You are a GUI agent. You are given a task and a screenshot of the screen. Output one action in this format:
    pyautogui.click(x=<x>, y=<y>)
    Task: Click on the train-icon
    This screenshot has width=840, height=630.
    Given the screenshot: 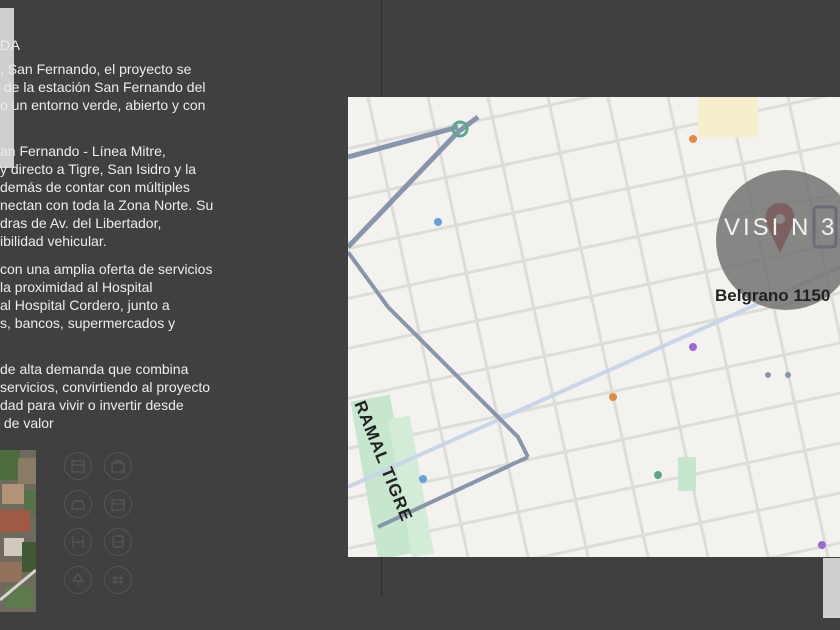 What is the action you would take?
    pyautogui.click(x=118, y=580)
    